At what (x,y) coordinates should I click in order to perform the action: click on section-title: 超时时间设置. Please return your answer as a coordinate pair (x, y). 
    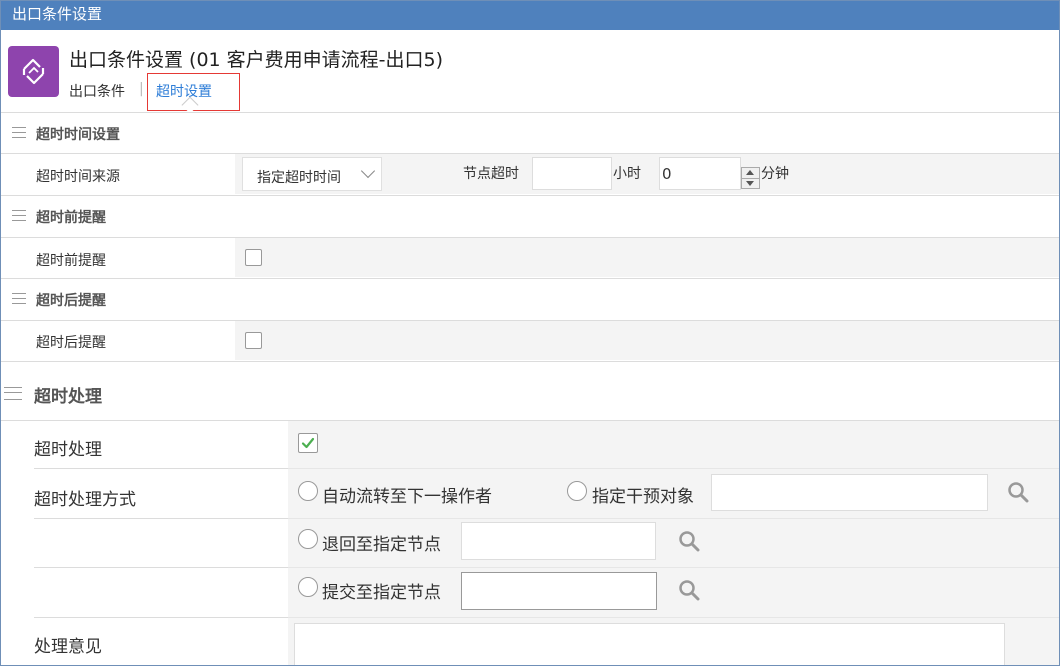
    Looking at the image, I should click on (78, 135).